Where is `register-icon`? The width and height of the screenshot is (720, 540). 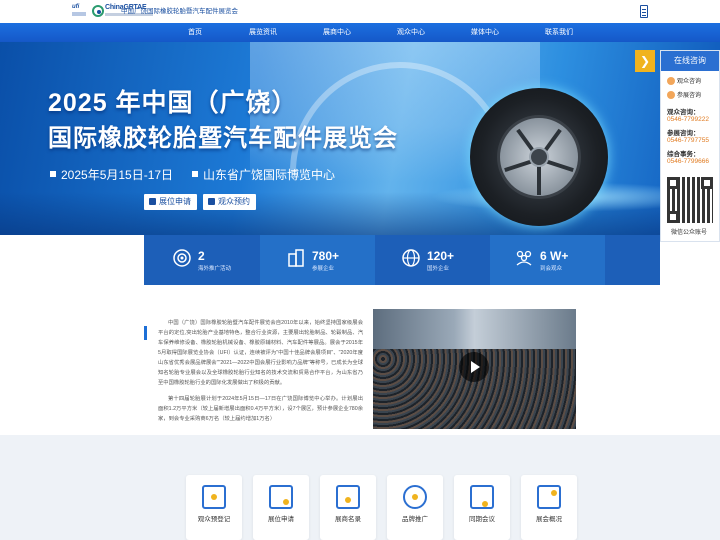 register-icon is located at coordinates (214, 497).